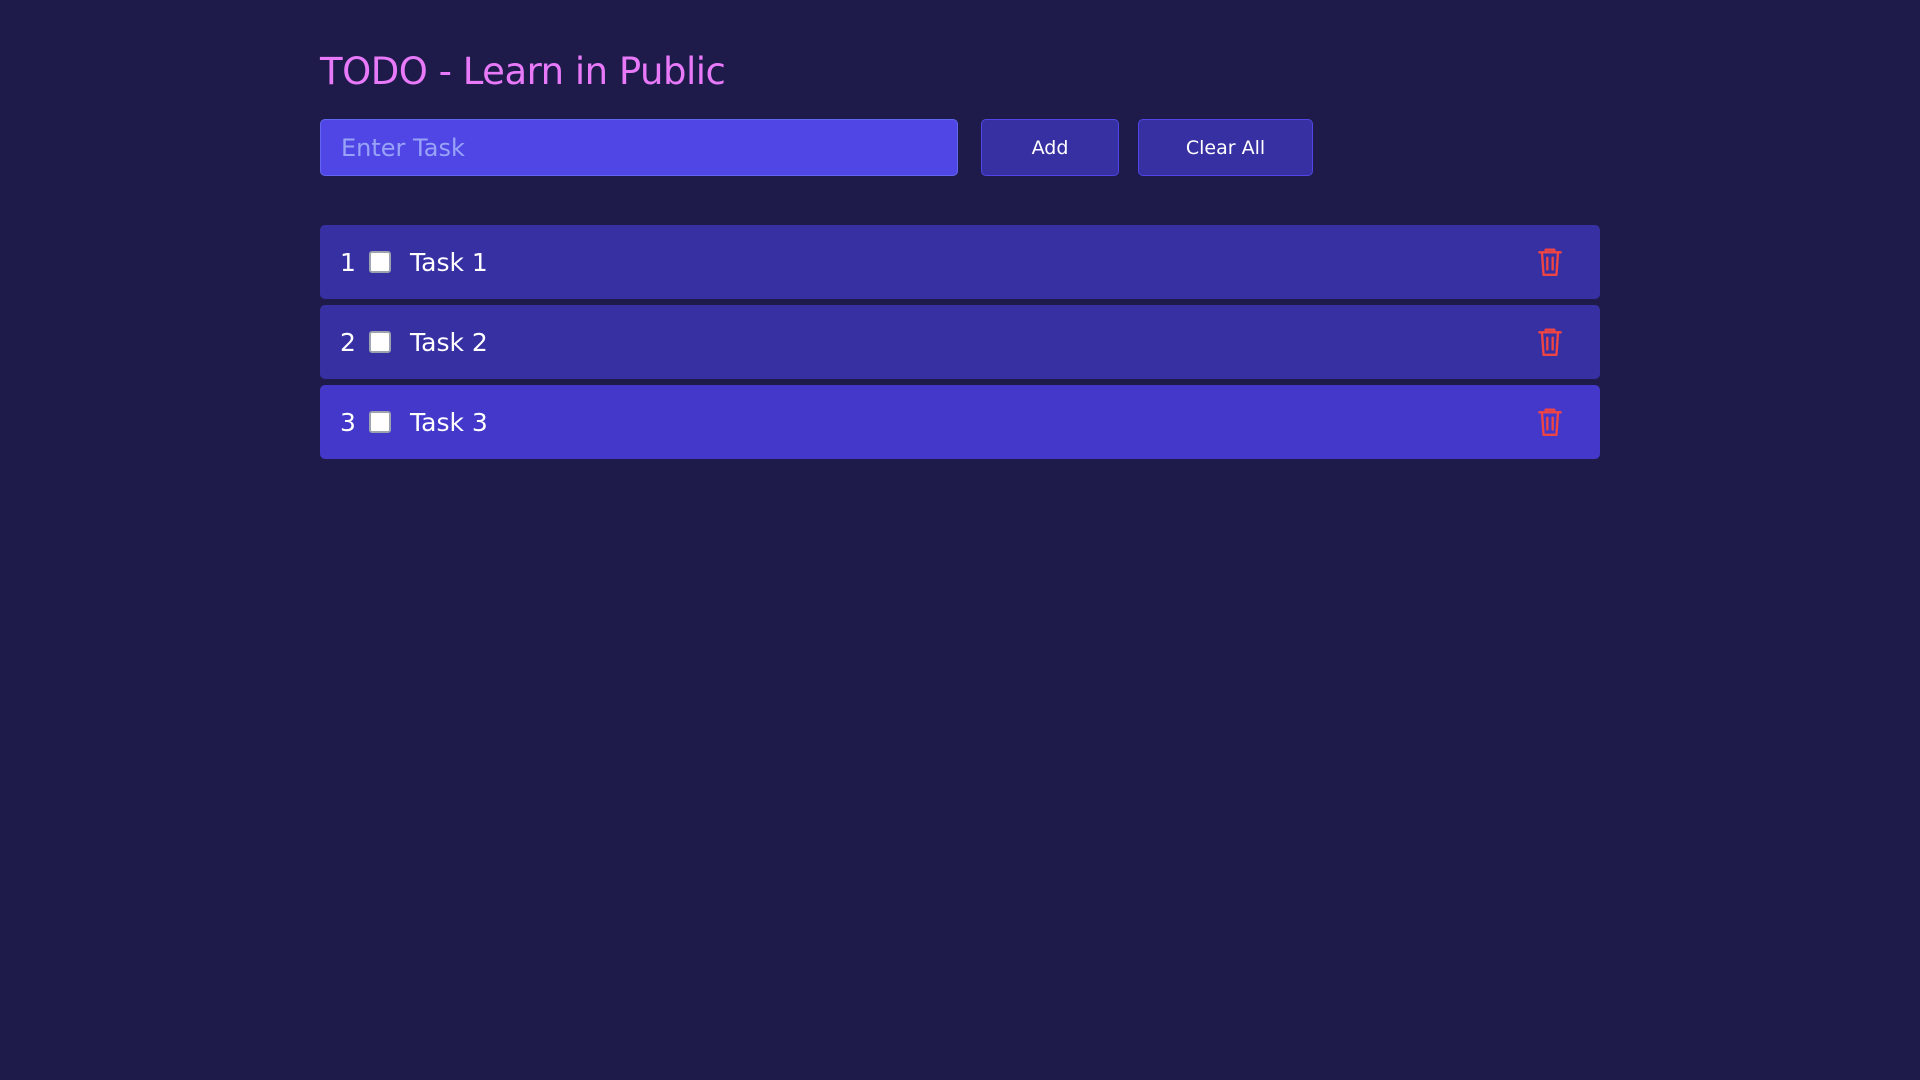 The height and width of the screenshot is (1080, 1920). What do you see at coordinates (348, 262) in the screenshot?
I see `task-number: 1` at bounding box center [348, 262].